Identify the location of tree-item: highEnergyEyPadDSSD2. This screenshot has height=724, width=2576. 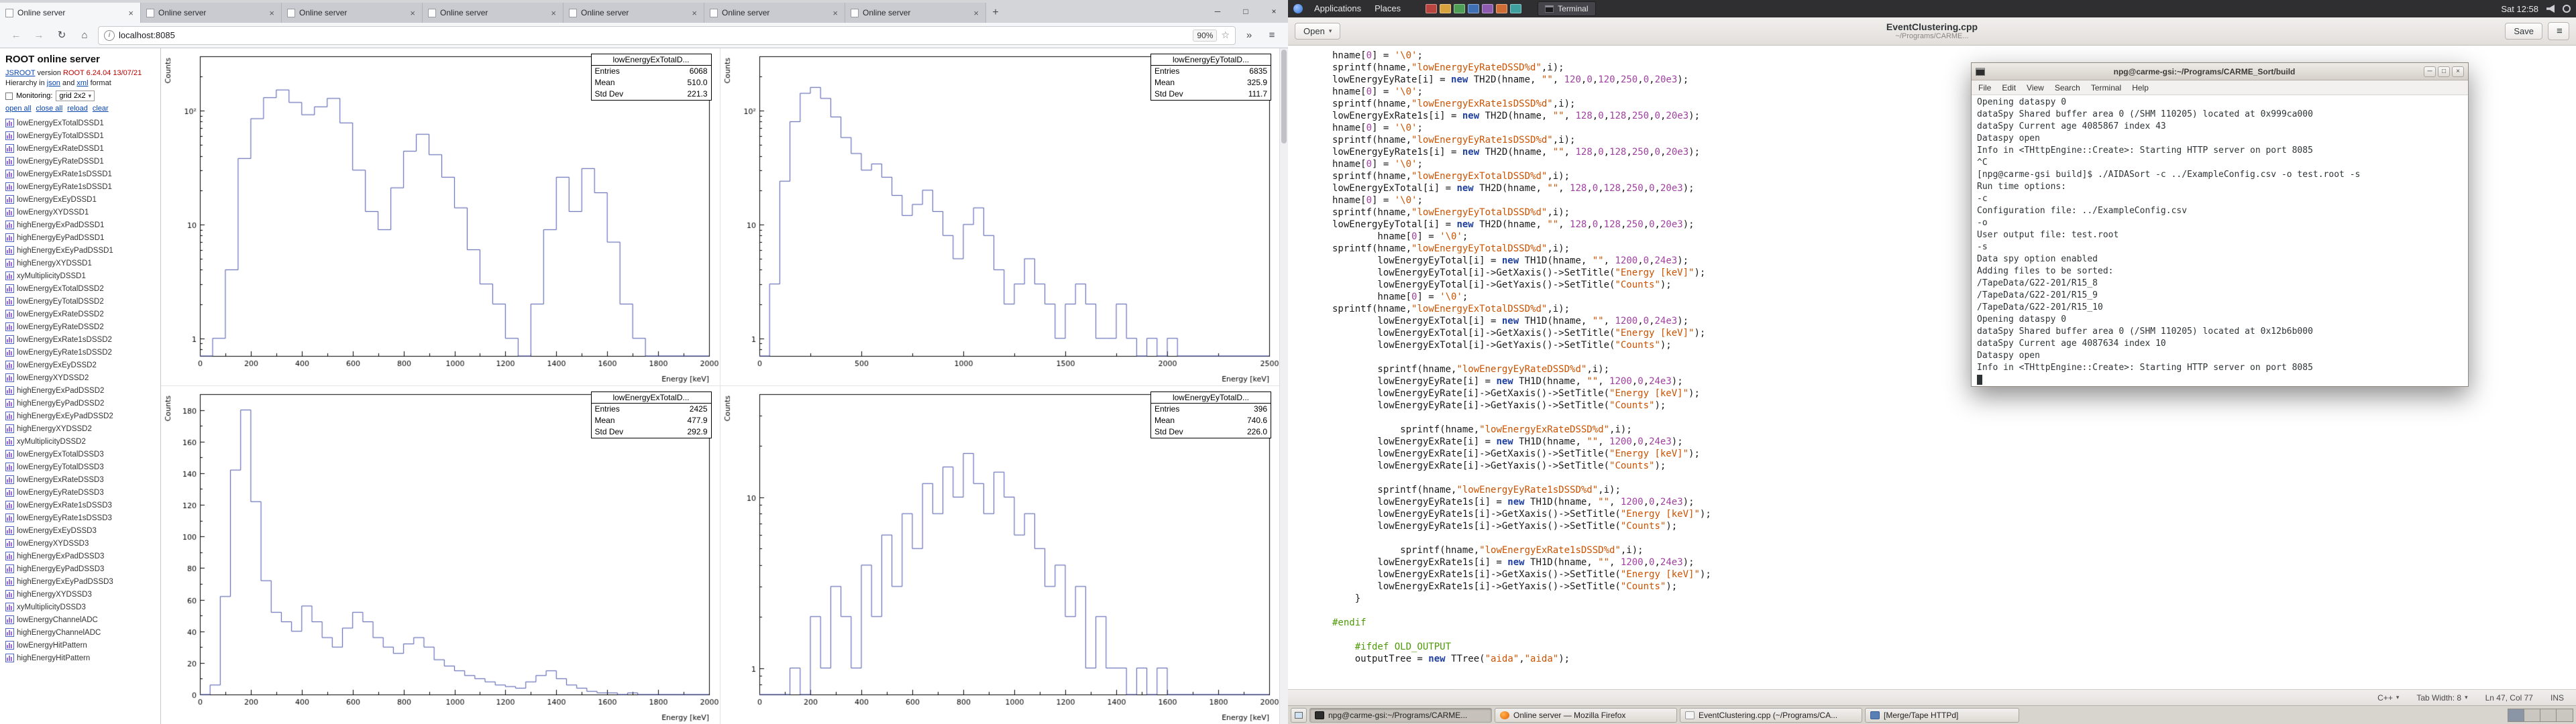
(81, 404).